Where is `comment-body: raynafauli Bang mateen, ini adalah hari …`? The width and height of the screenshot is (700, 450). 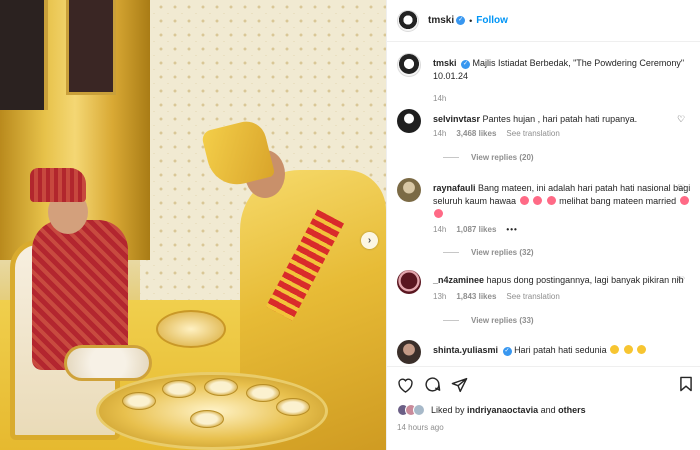
comment-body: raynafauli Bang mateen, ini adalah hari … is located at coordinates (564, 201).